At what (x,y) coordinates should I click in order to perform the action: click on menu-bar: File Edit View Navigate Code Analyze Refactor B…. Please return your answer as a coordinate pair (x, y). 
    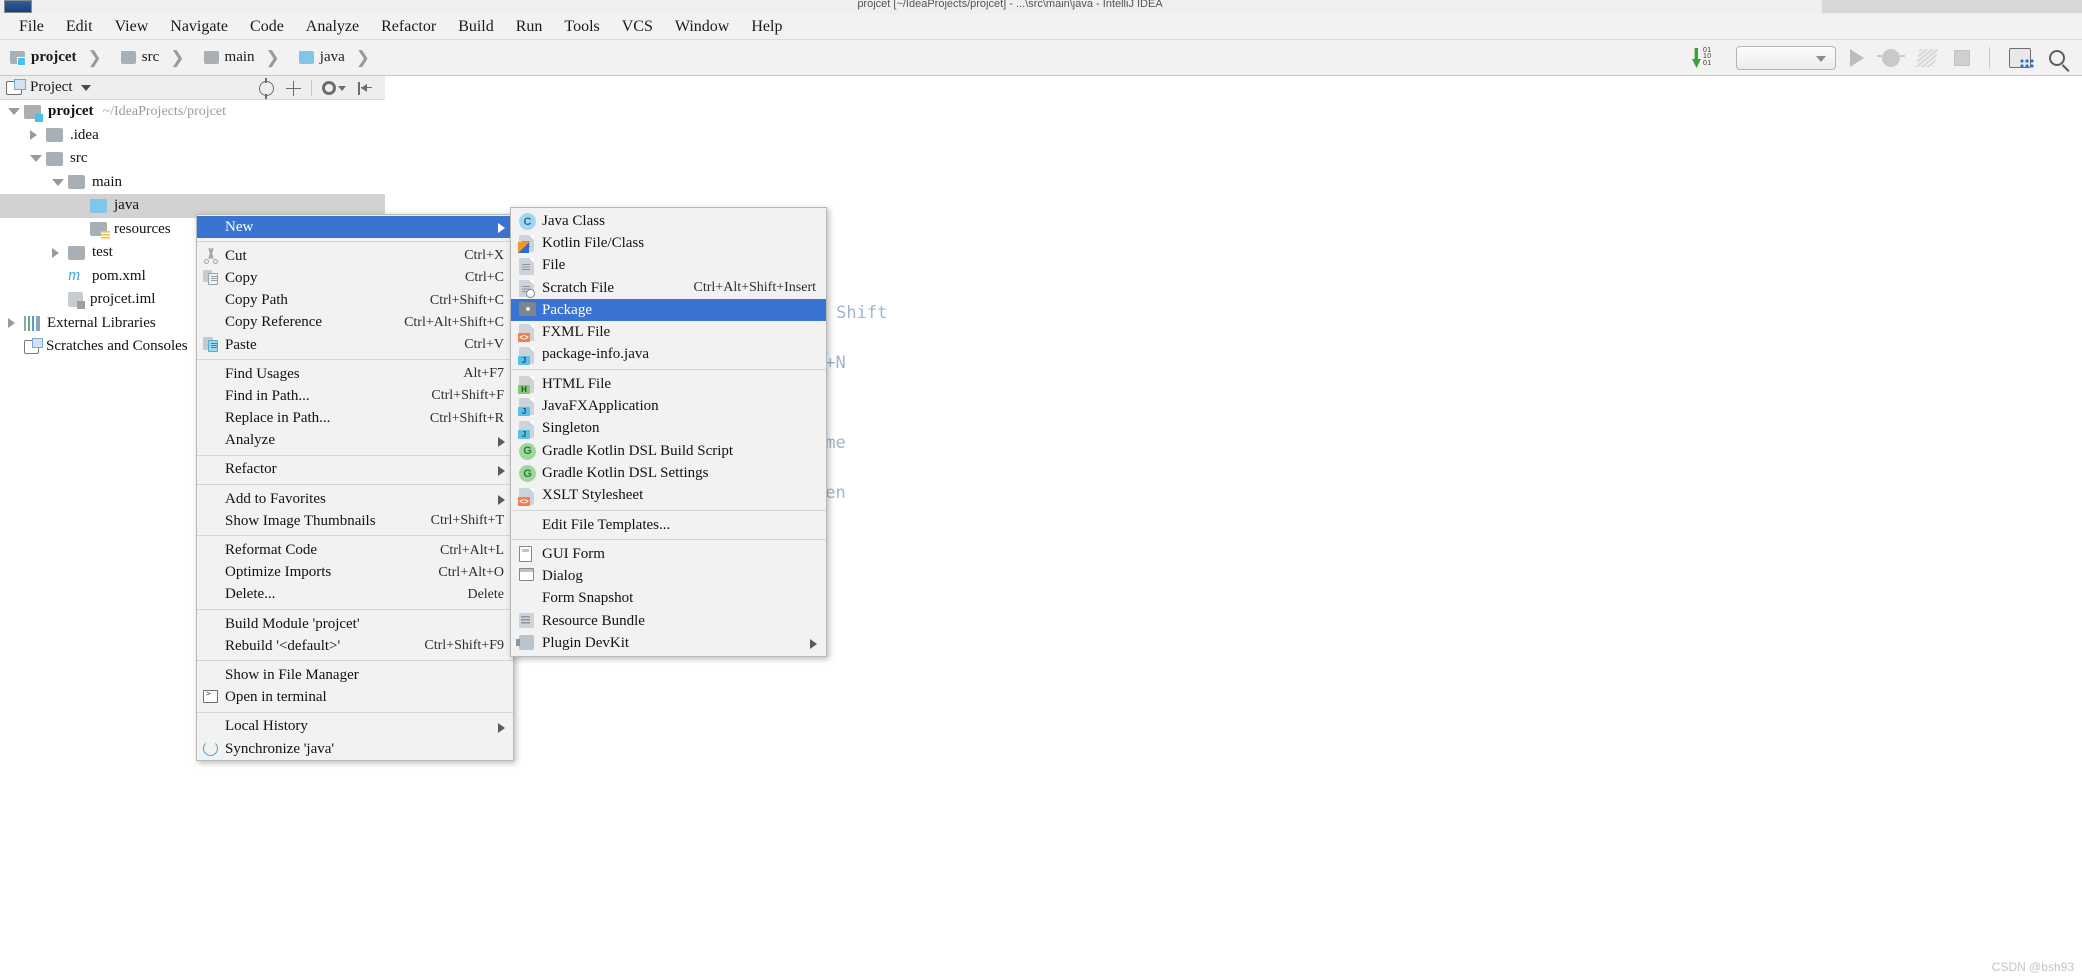
    Looking at the image, I should click on (1041, 27).